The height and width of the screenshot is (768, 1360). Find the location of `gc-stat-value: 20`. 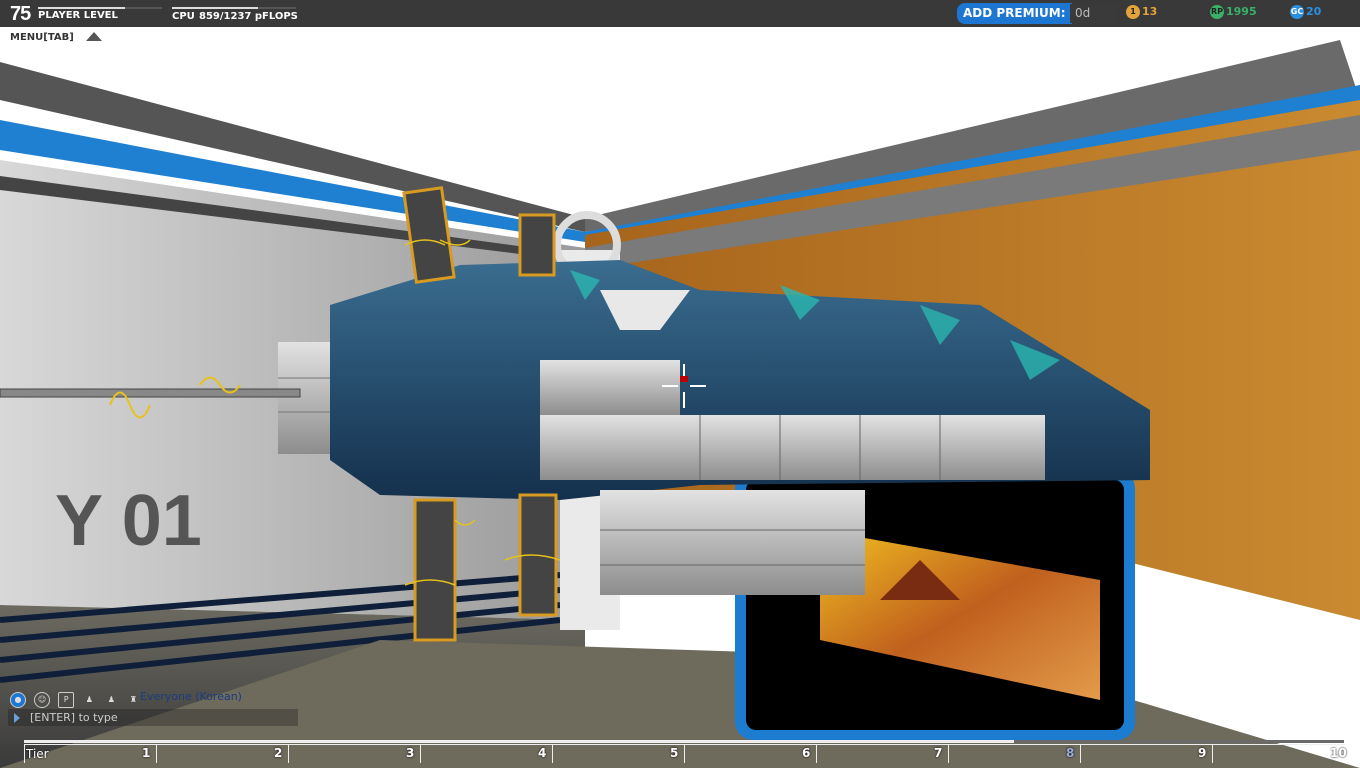

gc-stat-value: 20 is located at coordinates (1314, 11).